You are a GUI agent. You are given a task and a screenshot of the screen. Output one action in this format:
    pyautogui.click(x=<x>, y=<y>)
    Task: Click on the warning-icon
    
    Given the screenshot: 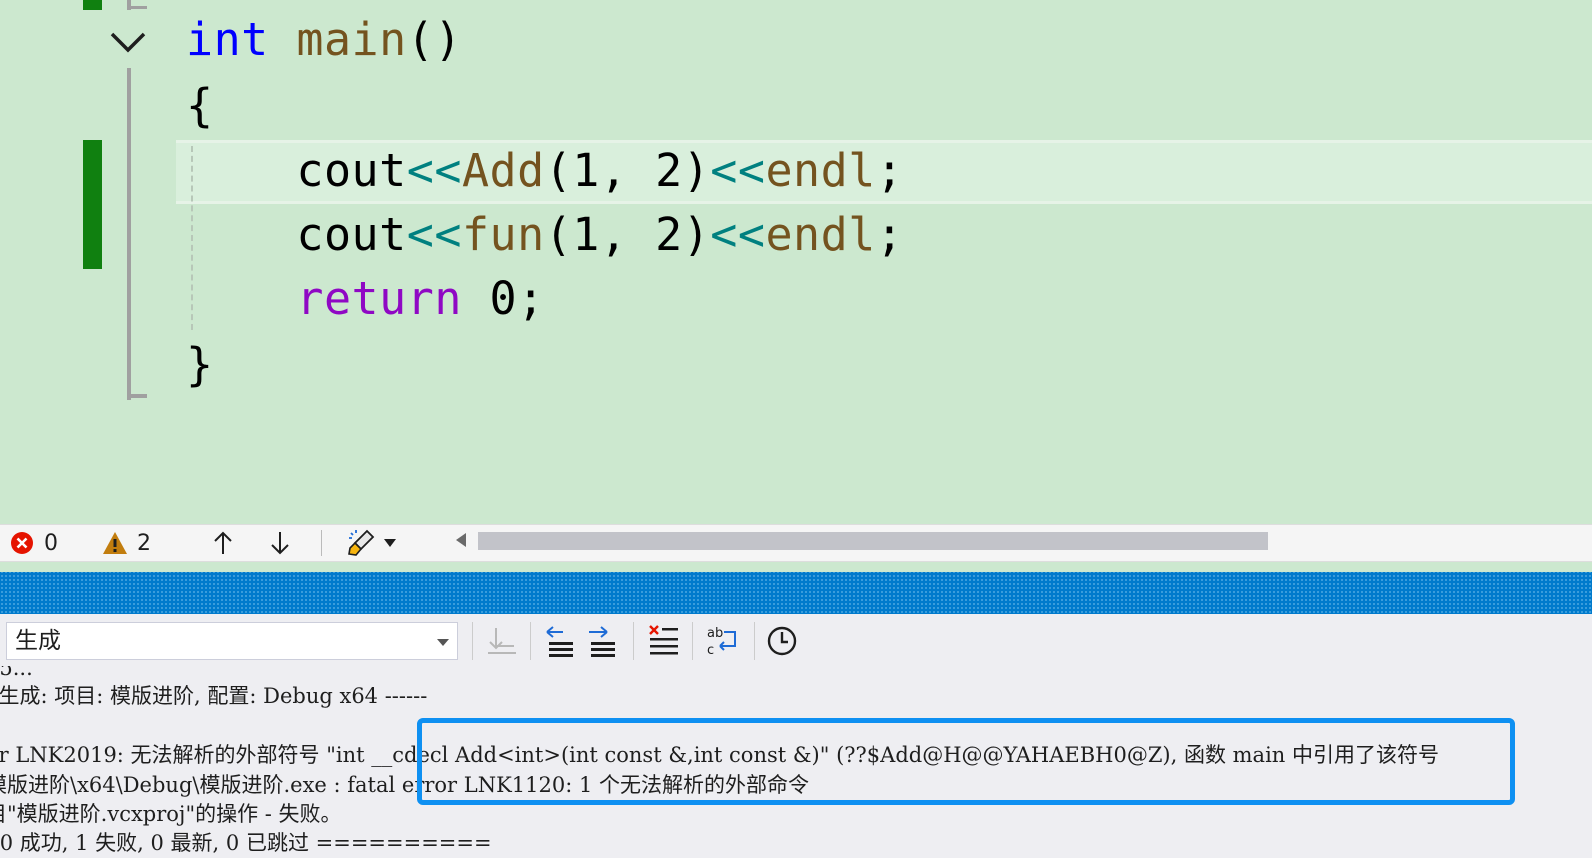 What is the action you would take?
    pyautogui.click(x=115, y=543)
    